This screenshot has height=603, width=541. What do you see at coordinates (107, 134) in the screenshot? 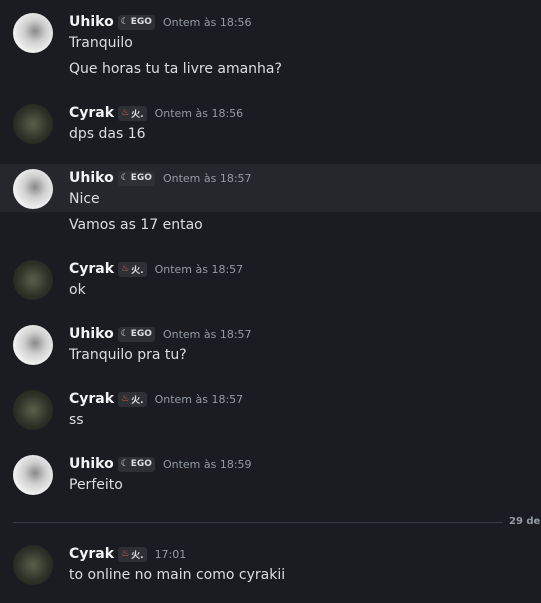
I see `message-text: dps das 16` at bounding box center [107, 134].